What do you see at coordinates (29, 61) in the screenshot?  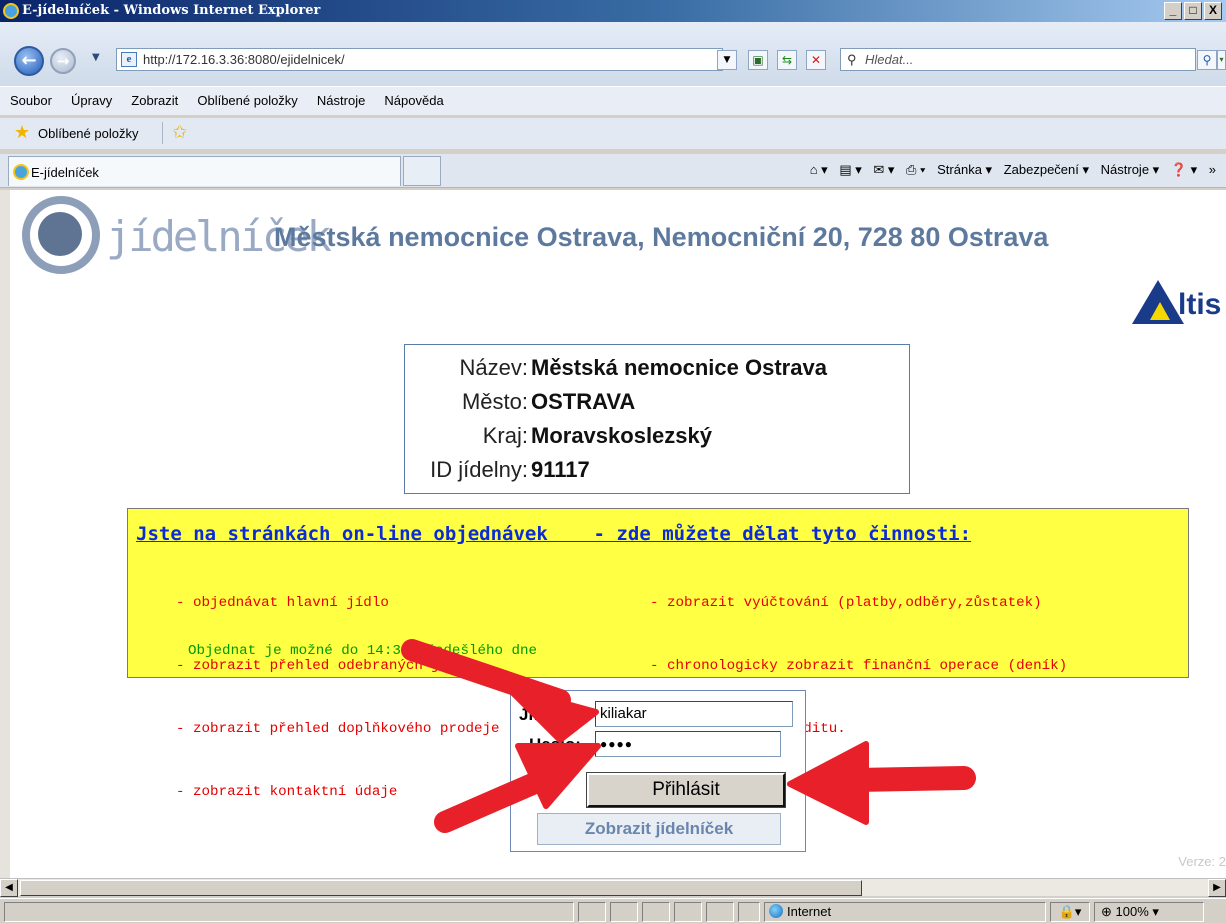 I see `back-button: ←` at bounding box center [29, 61].